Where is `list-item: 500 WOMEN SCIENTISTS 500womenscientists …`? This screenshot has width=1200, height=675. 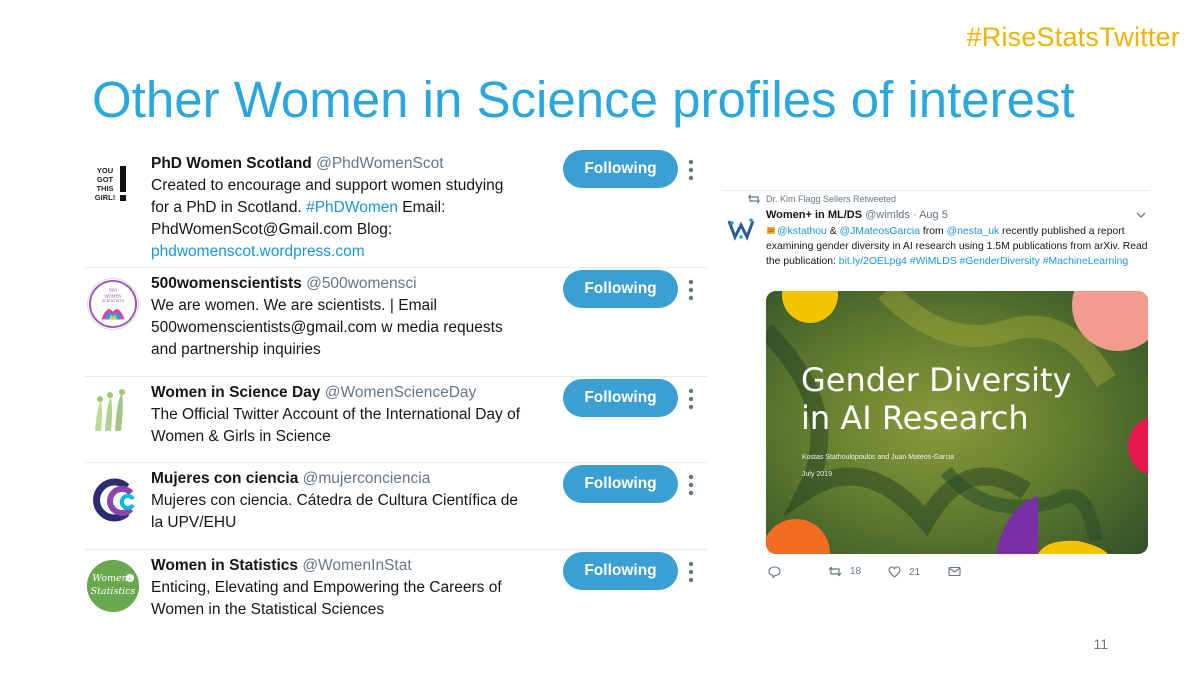
list-item: 500 WOMEN SCIENTISTS 500womenscientists … is located at coordinates (396, 322).